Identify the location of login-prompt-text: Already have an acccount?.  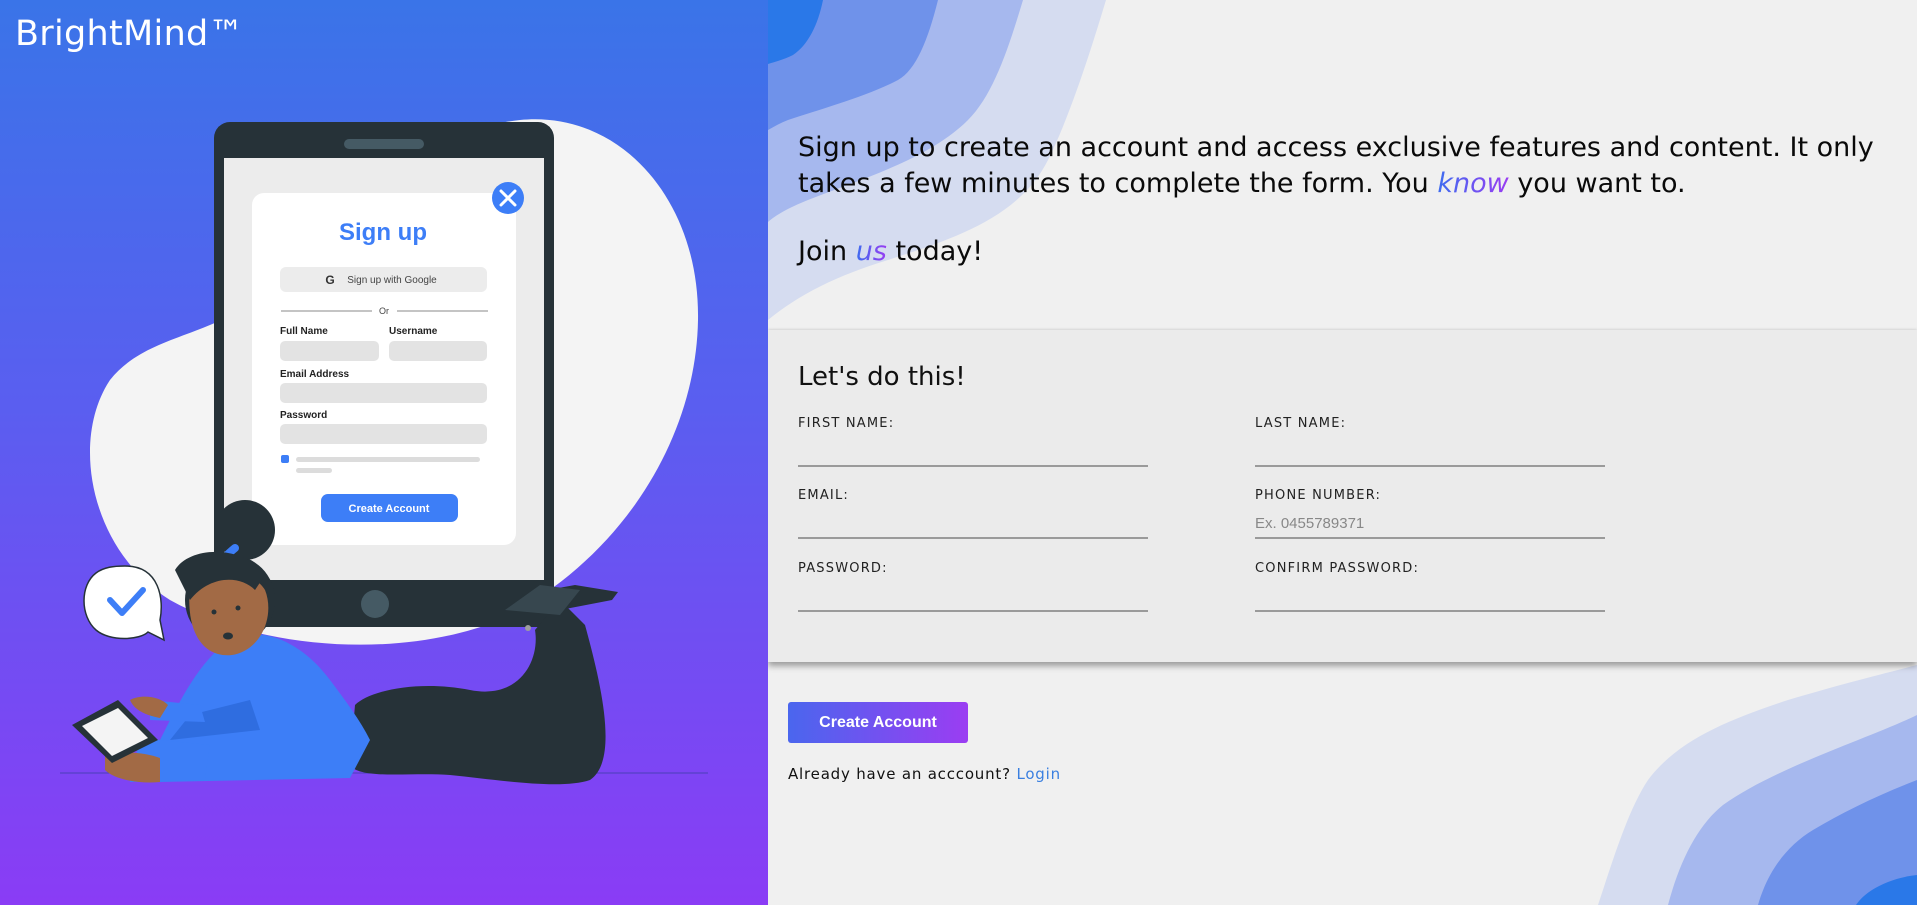
(899, 774).